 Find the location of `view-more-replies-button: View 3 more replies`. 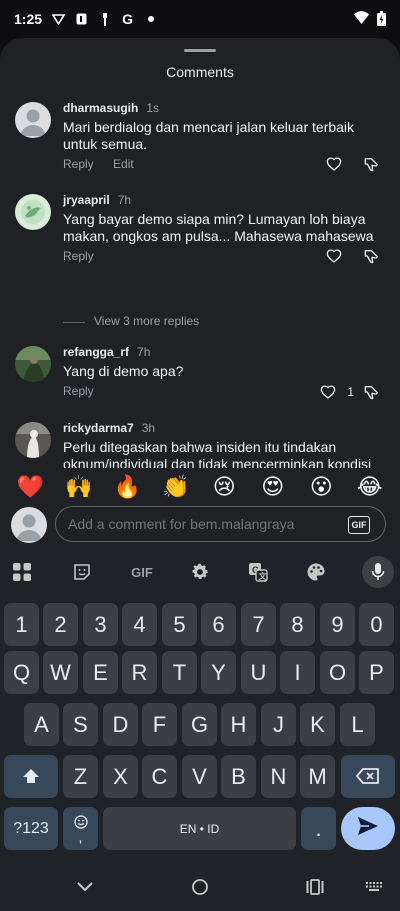

view-more-replies-button: View 3 more replies is located at coordinates (146, 321).